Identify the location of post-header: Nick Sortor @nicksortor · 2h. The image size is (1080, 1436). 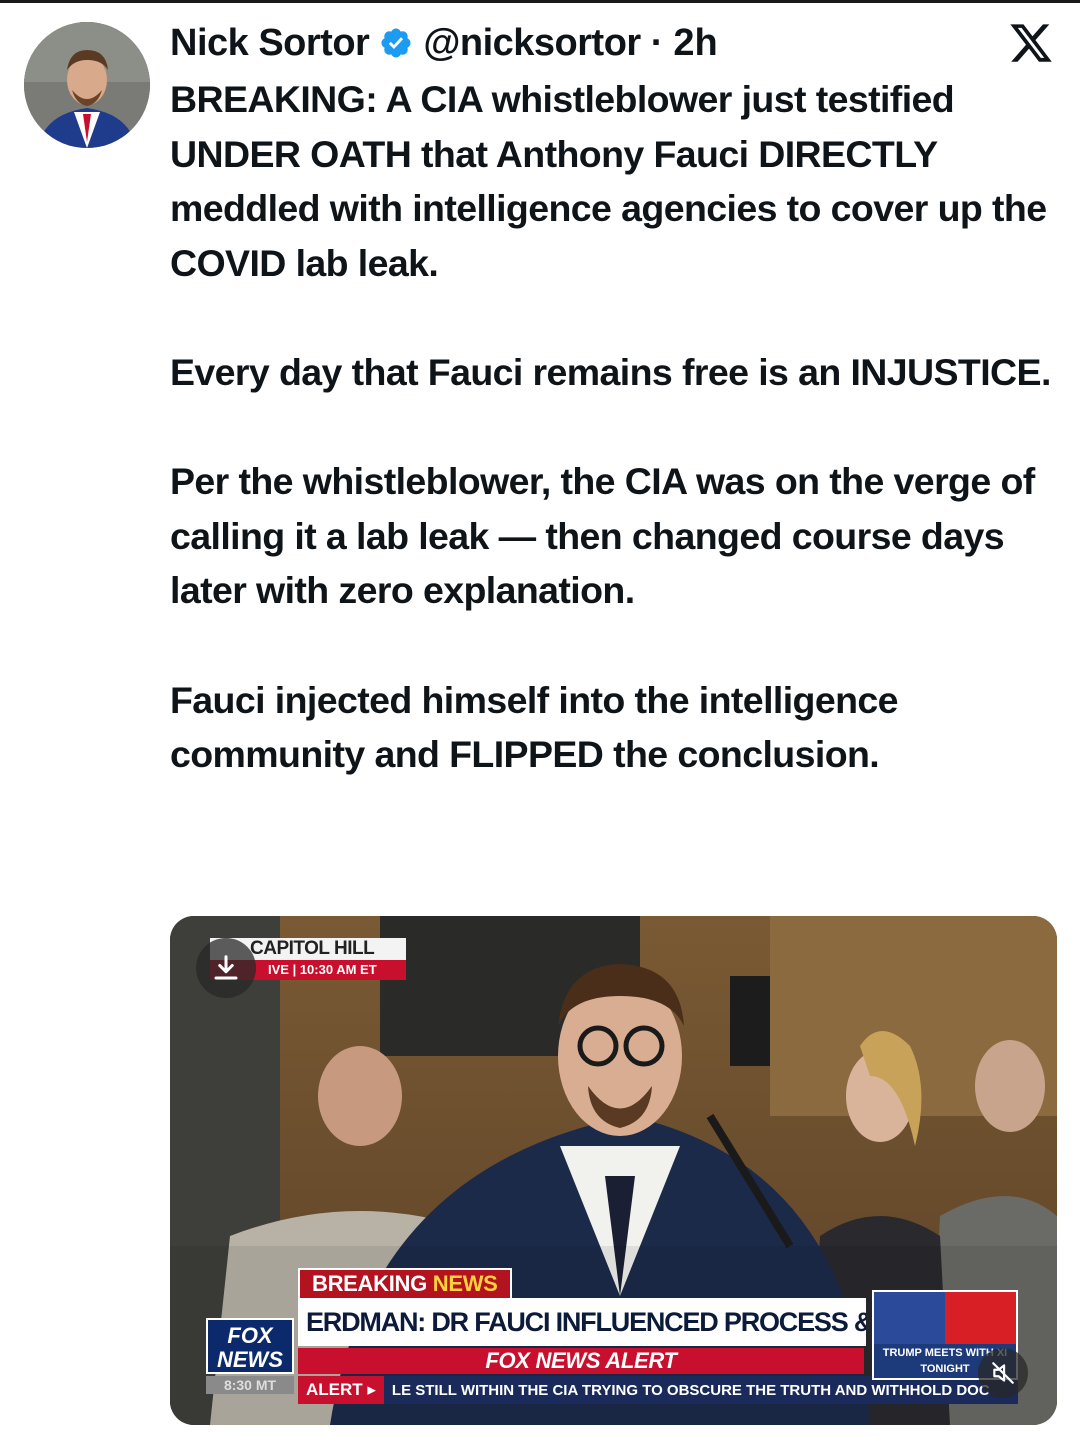
(444, 43).